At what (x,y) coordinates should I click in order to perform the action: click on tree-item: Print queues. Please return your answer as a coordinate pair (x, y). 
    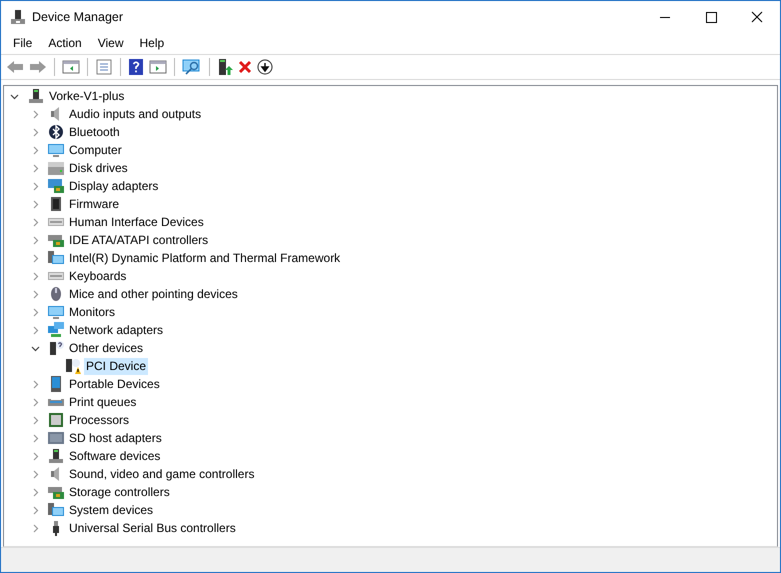
    Looking at the image, I should click on (102, 402).